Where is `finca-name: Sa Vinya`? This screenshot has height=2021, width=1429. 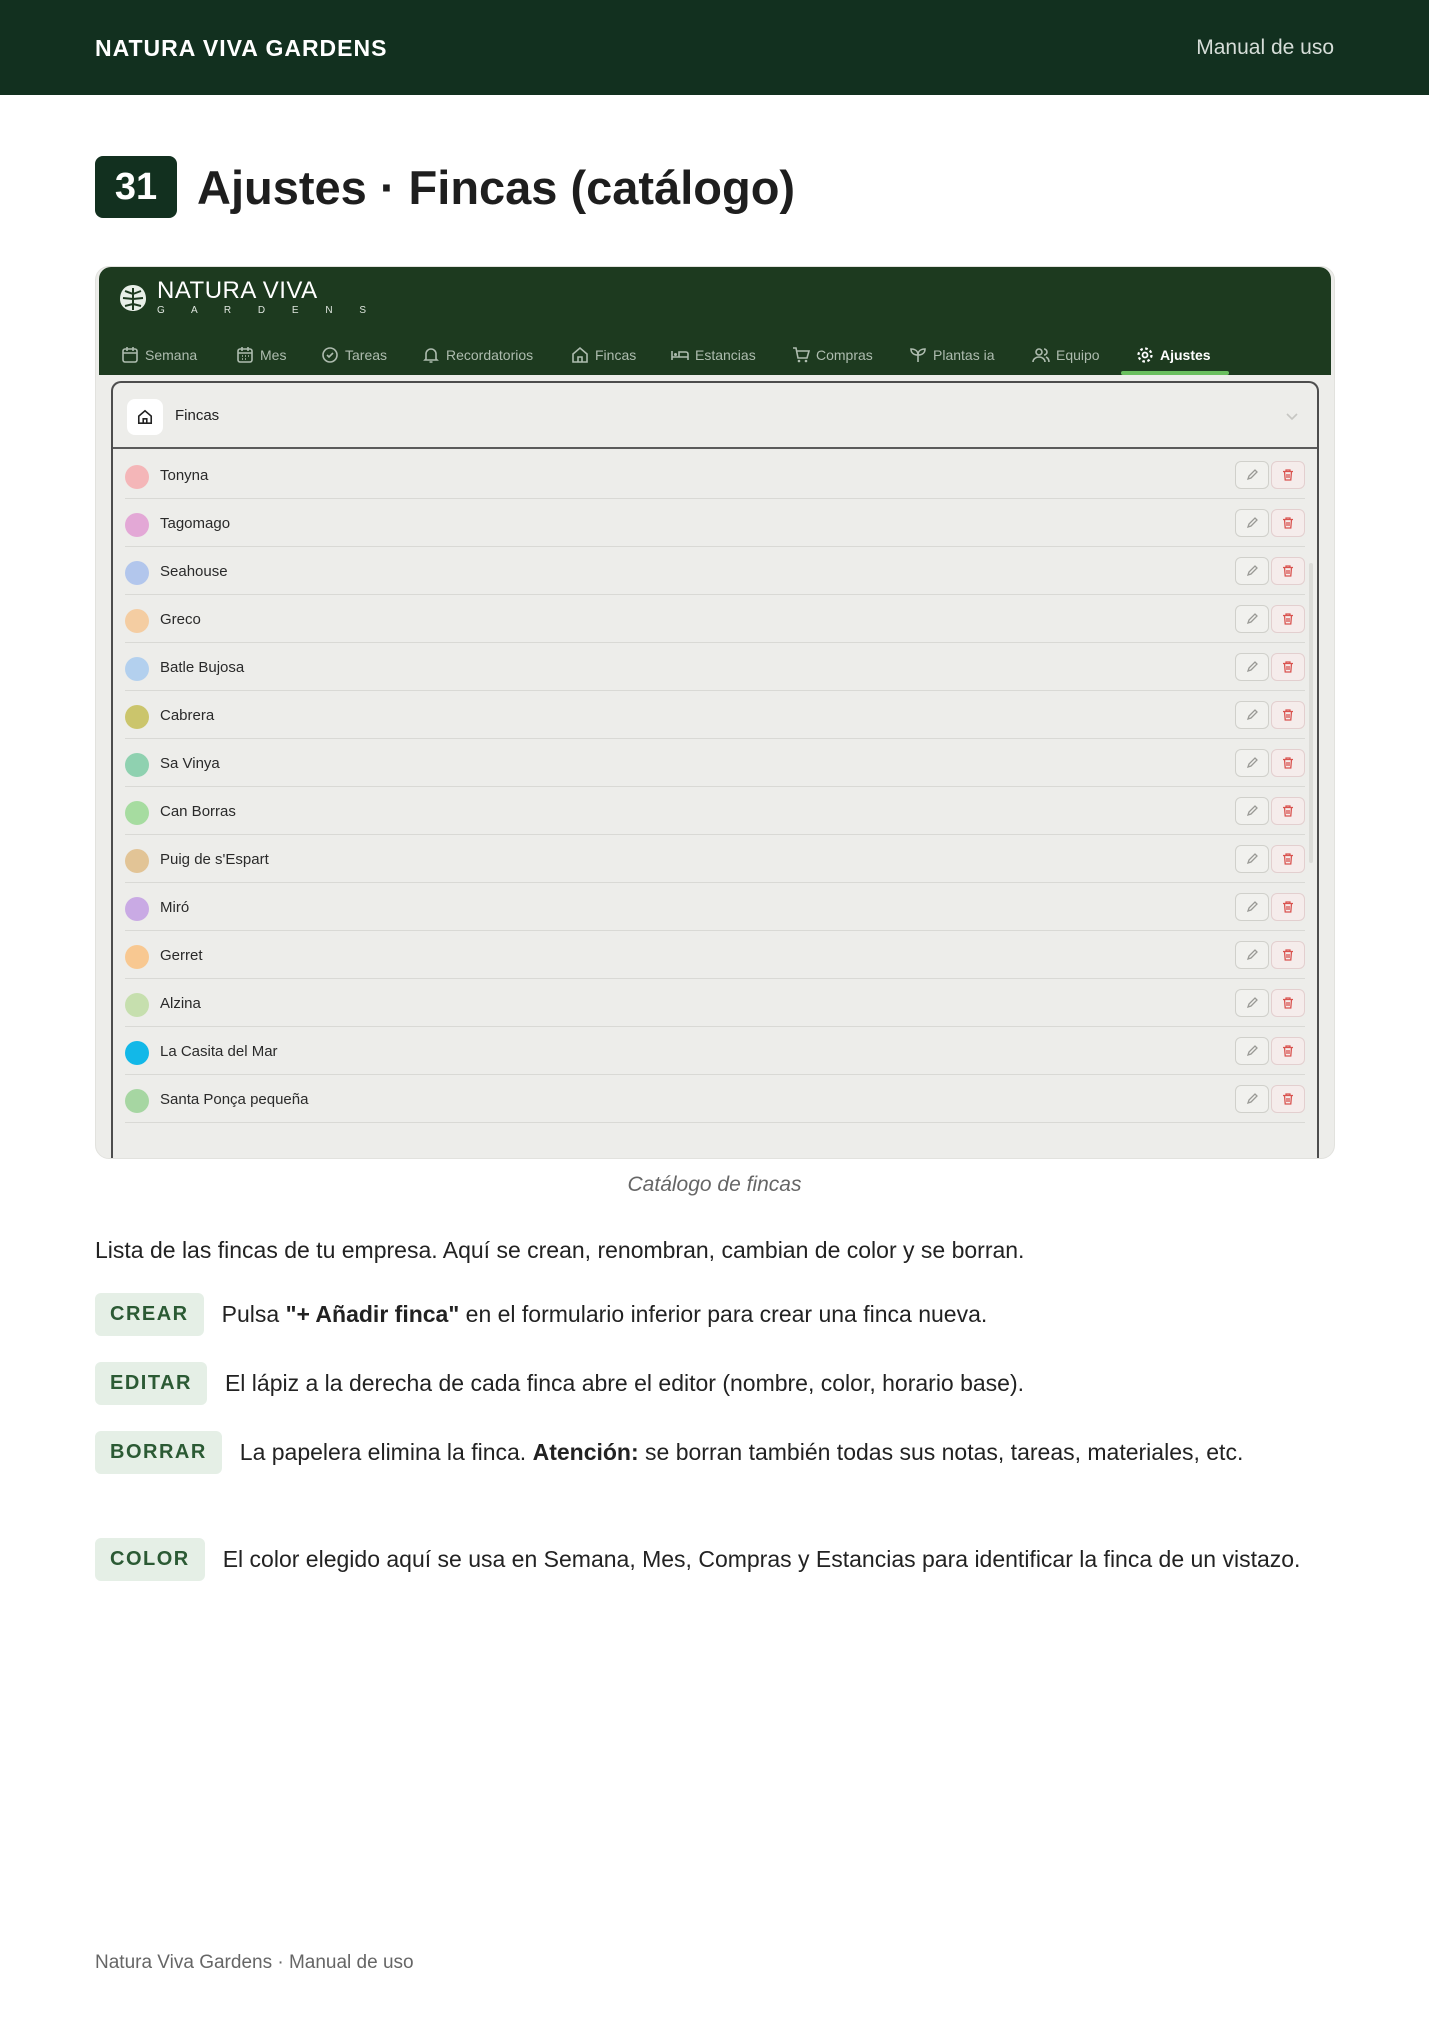 finca-name: Sa Vinya is located at coordinates (190, 763).